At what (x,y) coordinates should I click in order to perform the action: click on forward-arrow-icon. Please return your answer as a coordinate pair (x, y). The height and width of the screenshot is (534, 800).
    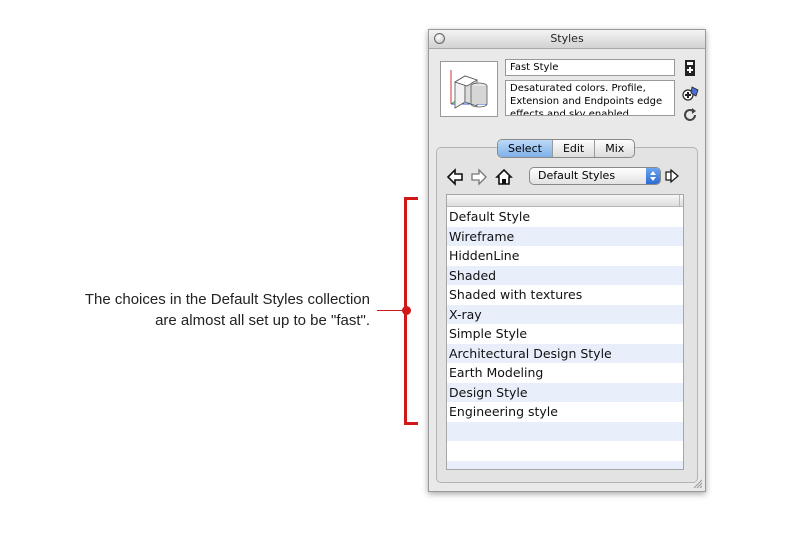
    Looking at the image, I should click on (479, 177).